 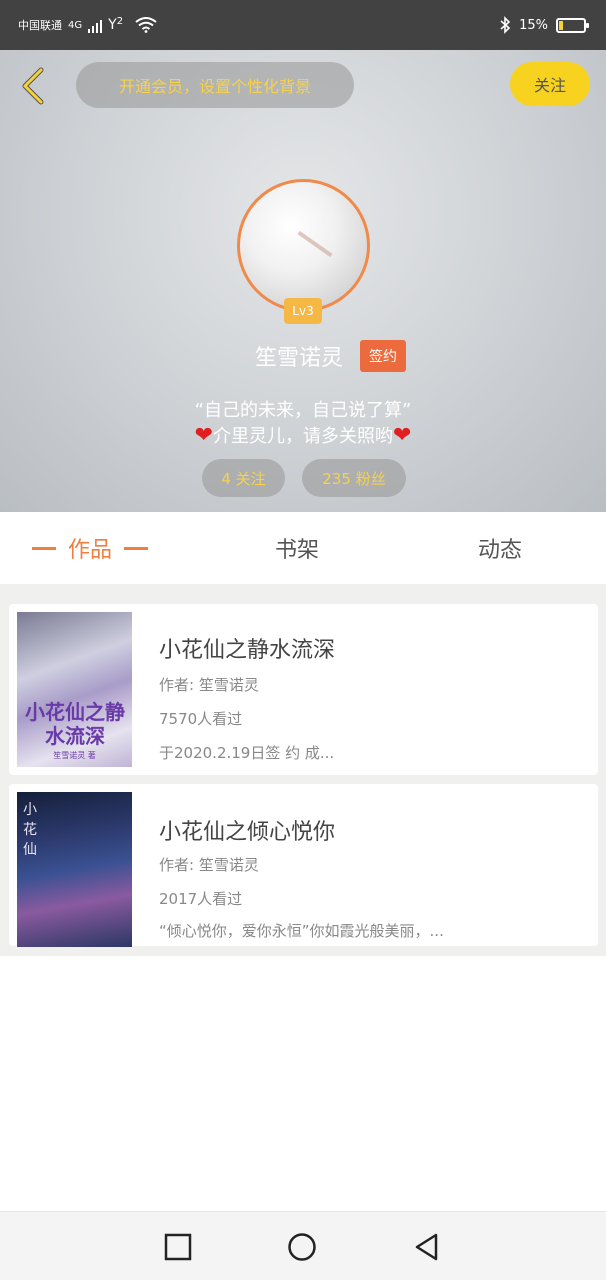 I want to click on cover-author: 笙雪诺灵 著, so click(x=74, y=755).